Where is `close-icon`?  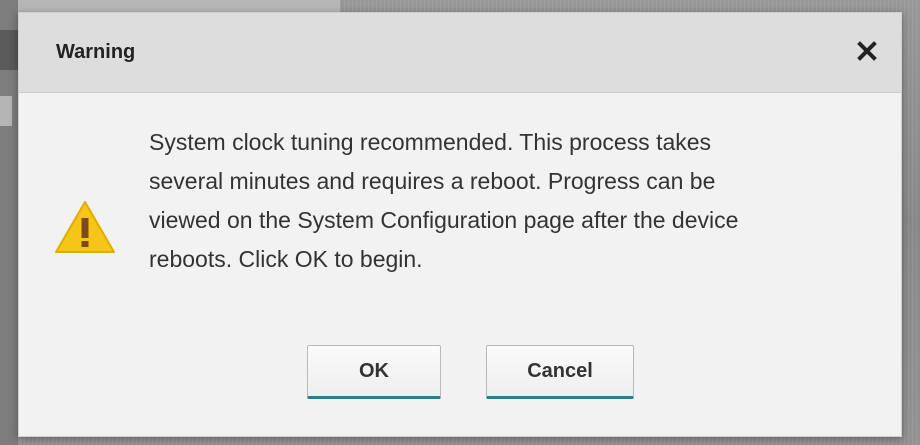 close-icon is located at coordinates (867, 51).